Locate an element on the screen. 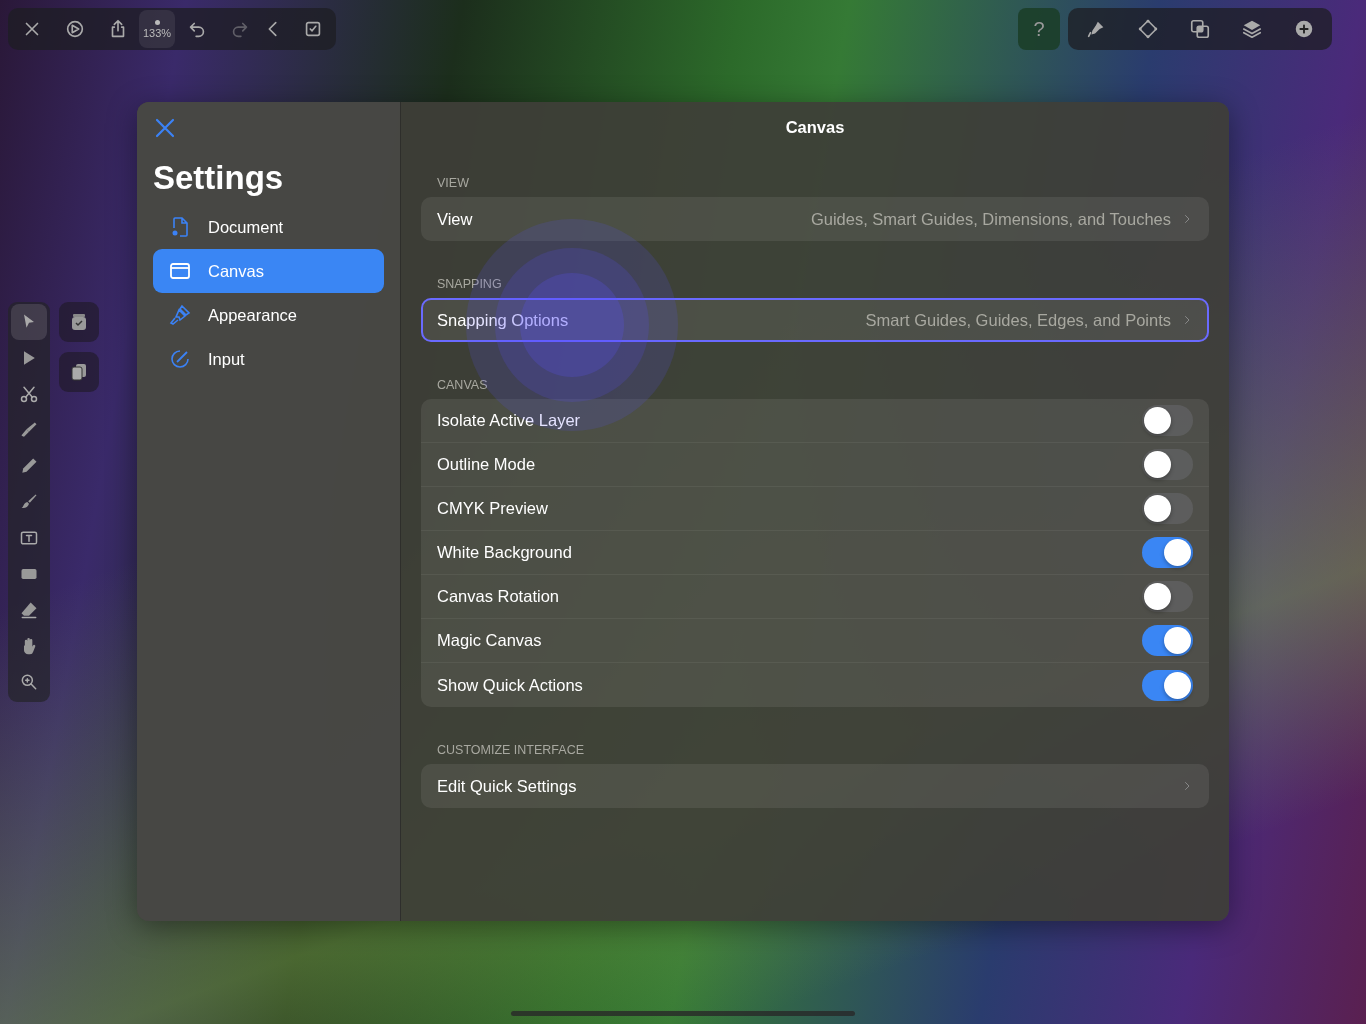  section-heading: CUSTOMIZE INTERFACE is located at coordinates (510, 750).